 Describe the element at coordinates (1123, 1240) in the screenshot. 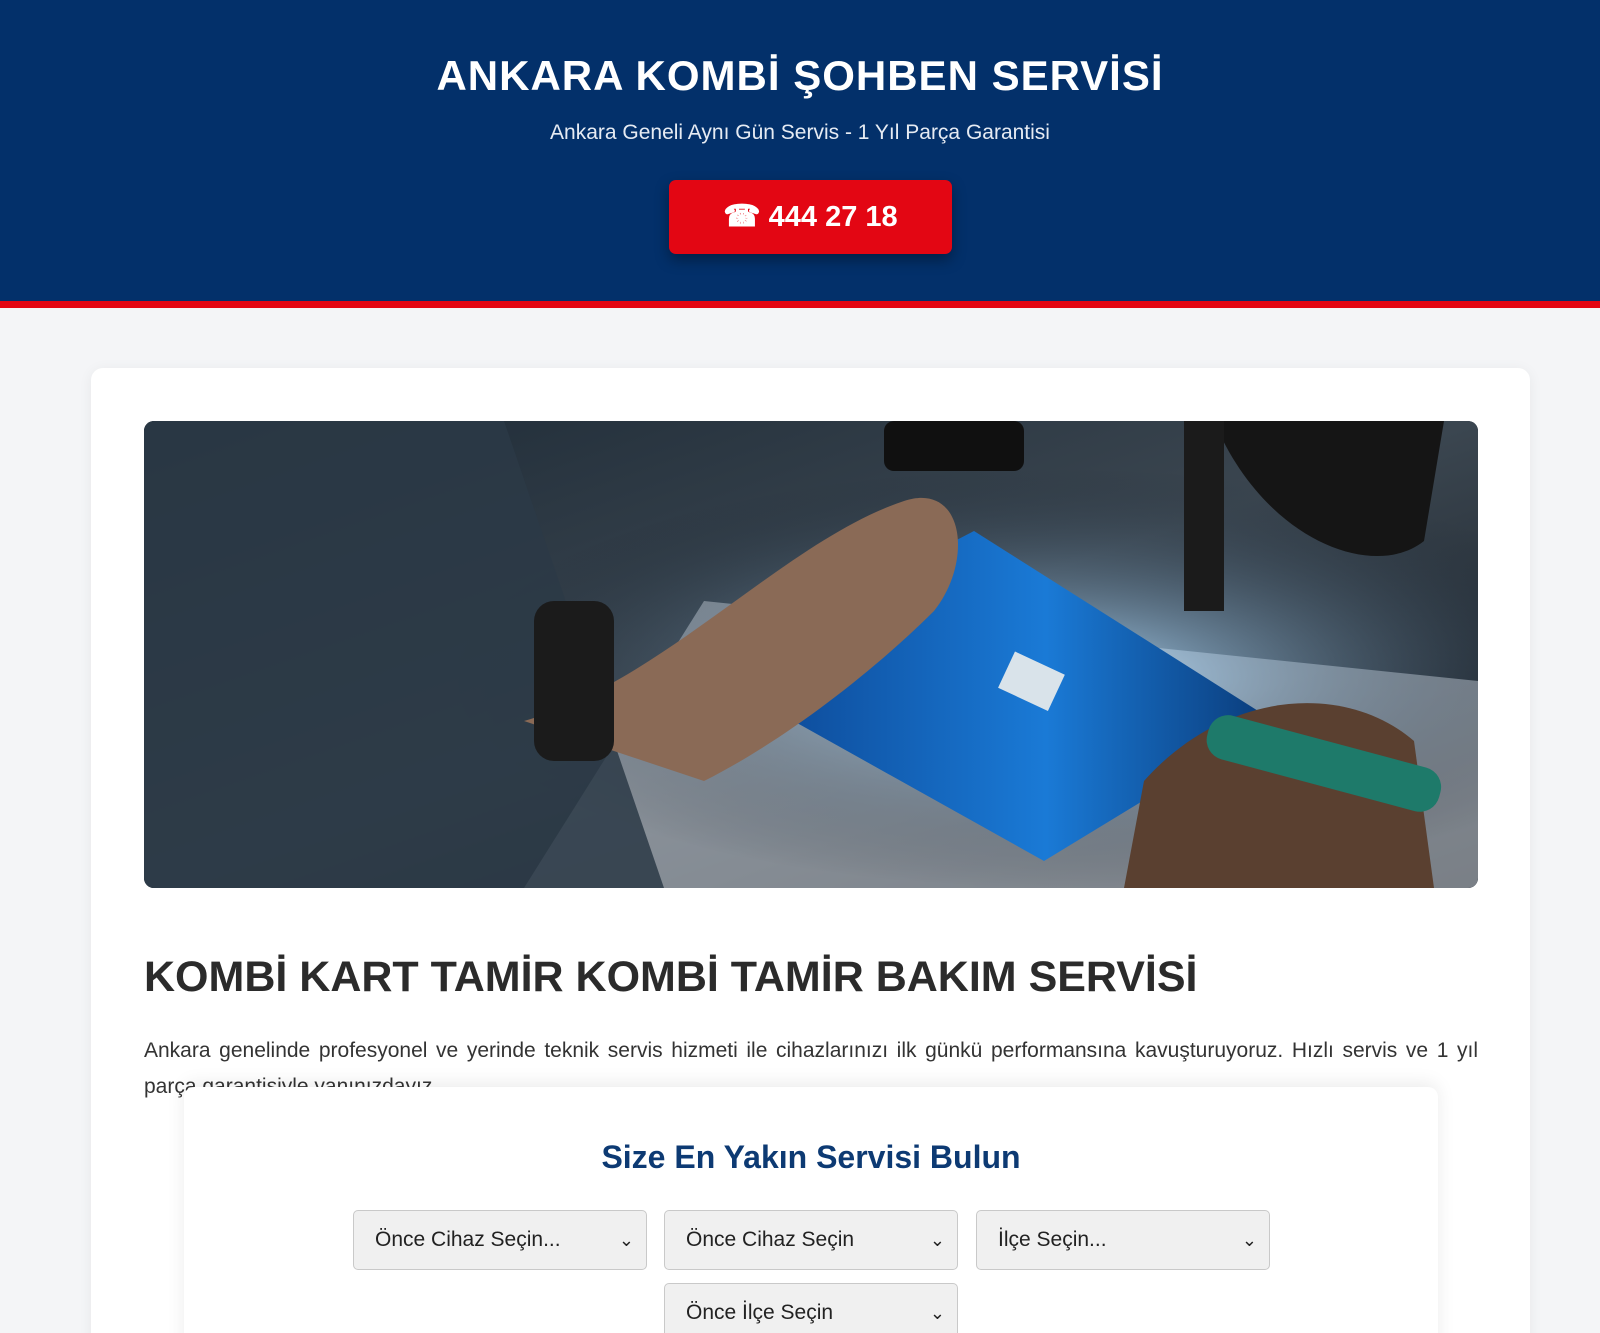

I see `district-select: İlçe Seçin... ⌄` at that location.